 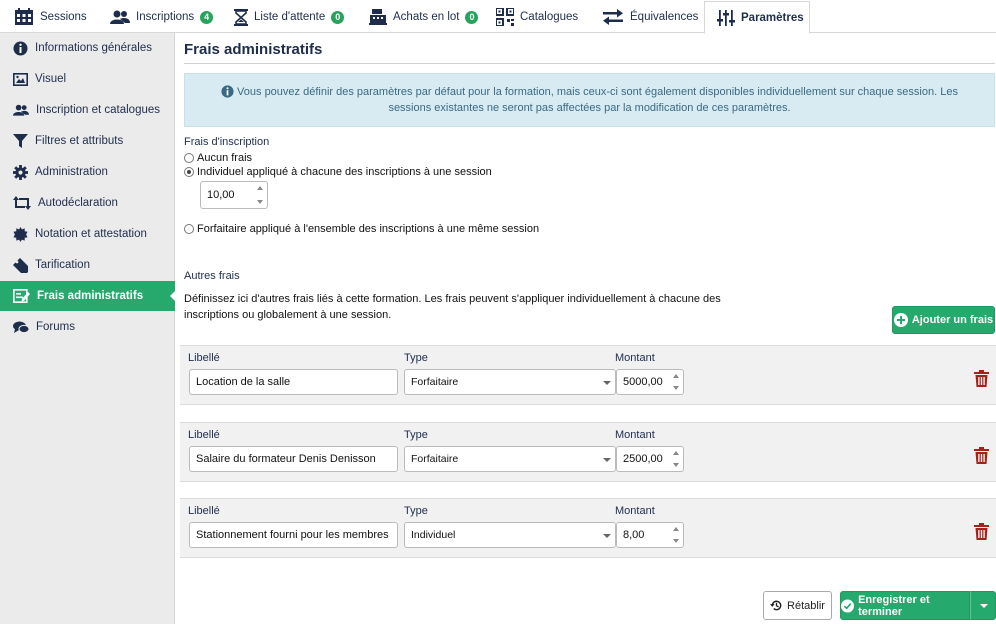 I want to click on sidebar-item-label: Frais administratifs, so click(x=90, y=296).